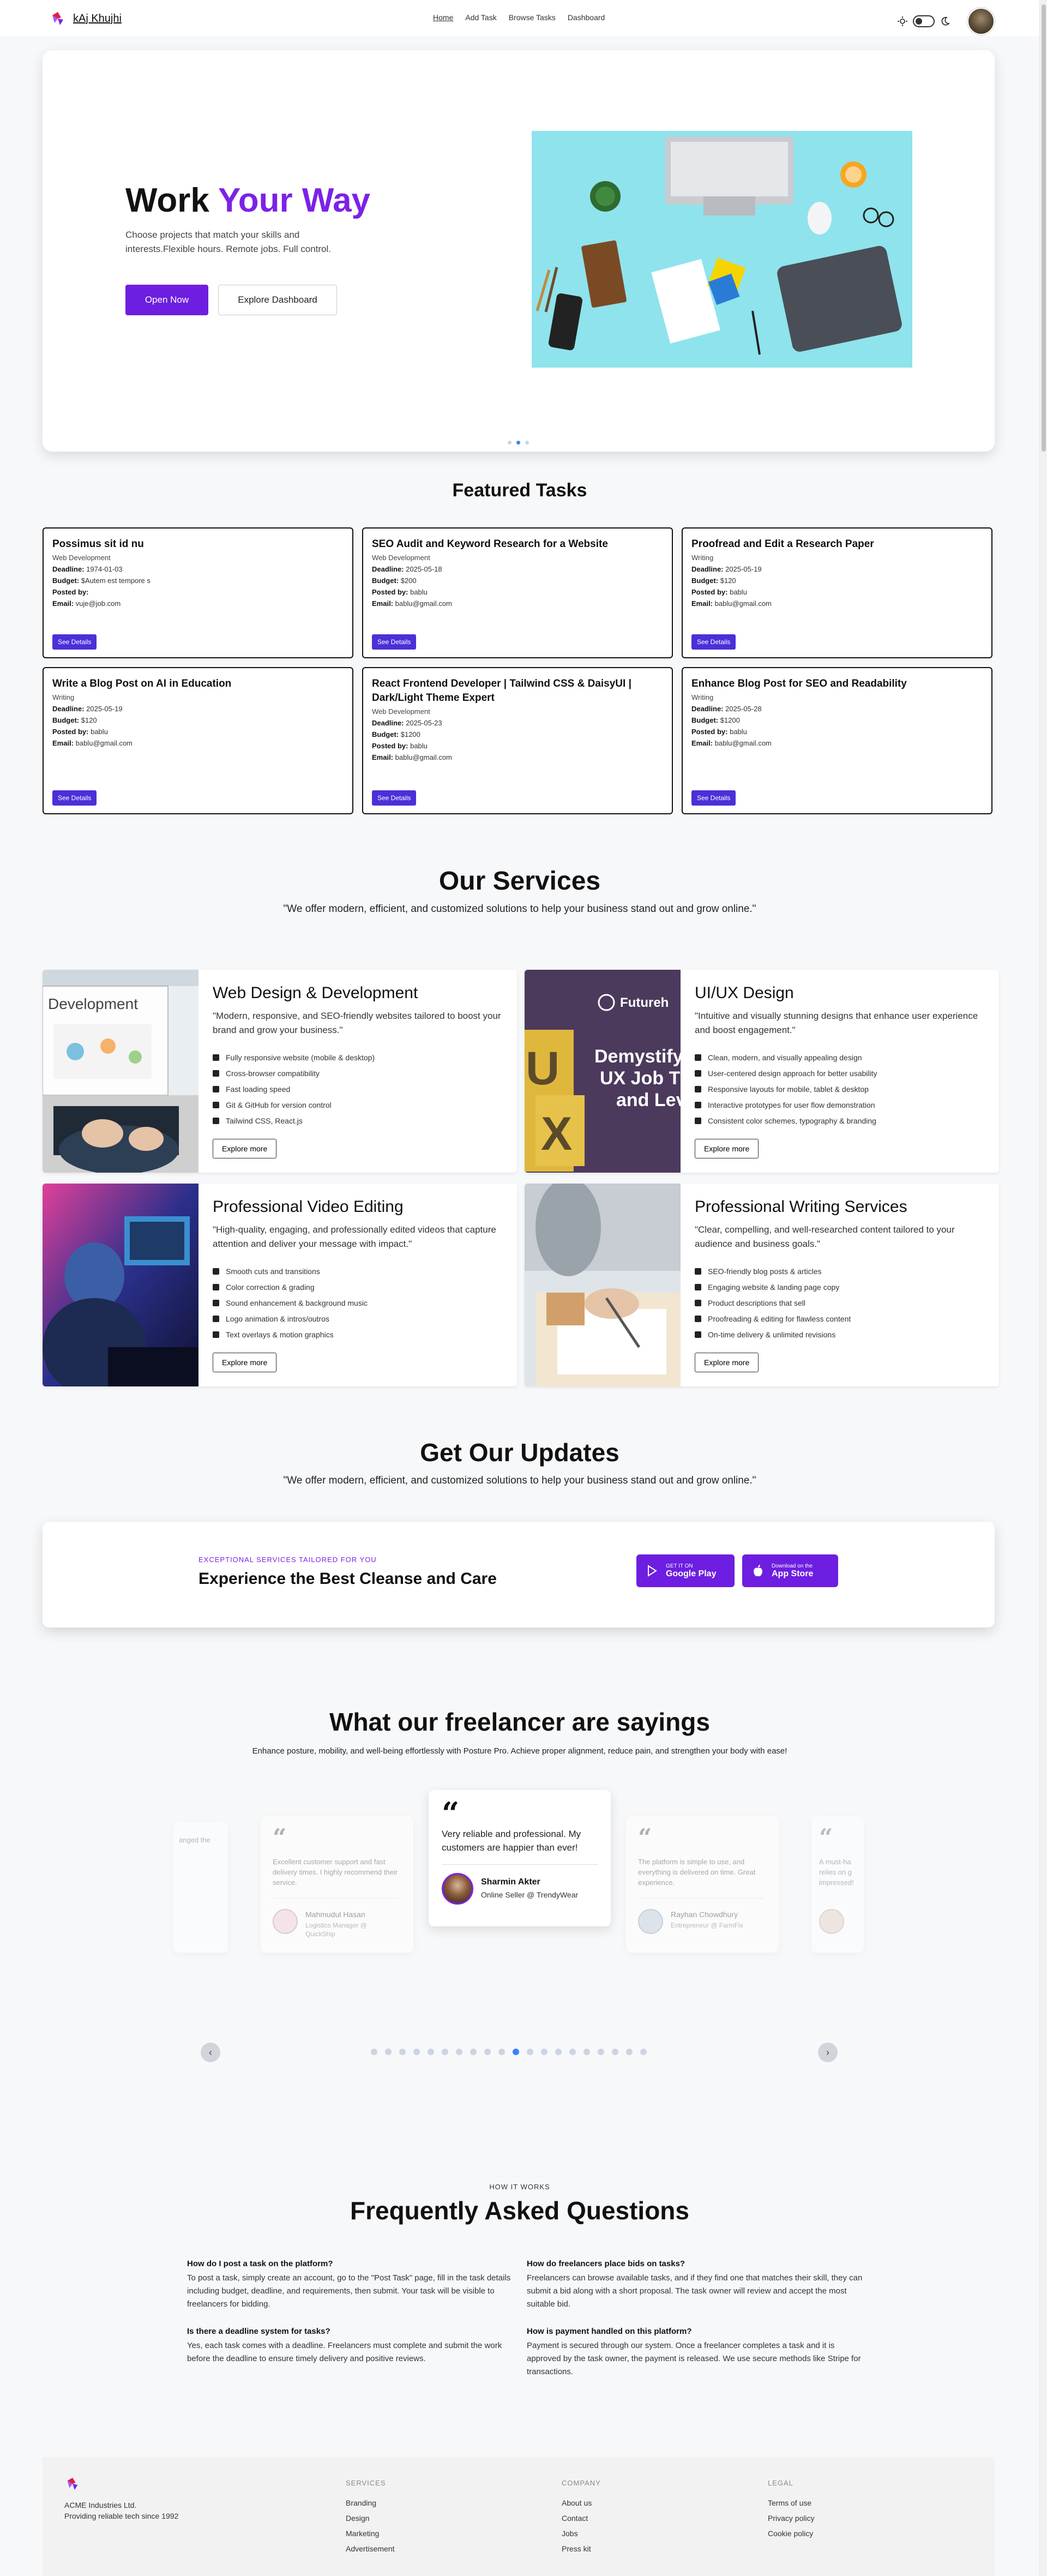 Image resolution: width=1047 pixels, height=2576 pixels. Describe the element at coordinates (828, 2053) in the screenshot. I see `carousel-next-button: ›` at that location.